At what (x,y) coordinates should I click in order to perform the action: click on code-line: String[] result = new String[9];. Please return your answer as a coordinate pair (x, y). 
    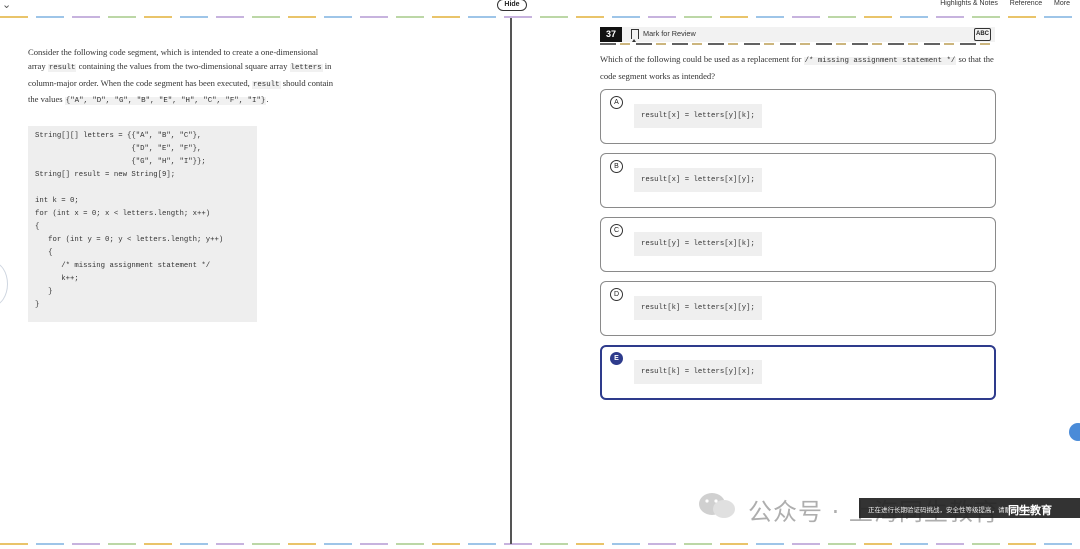
    Looking at the image, I should click on (105, 175).